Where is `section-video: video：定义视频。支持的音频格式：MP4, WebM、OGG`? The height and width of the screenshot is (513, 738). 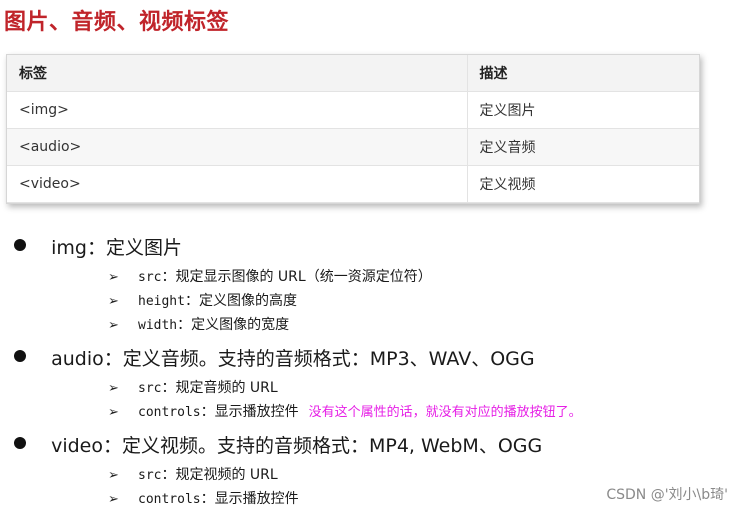
section-video: video：定义视频。支持的音频格式：MP4, WebM、OGG is located at coordinates (278, 444).